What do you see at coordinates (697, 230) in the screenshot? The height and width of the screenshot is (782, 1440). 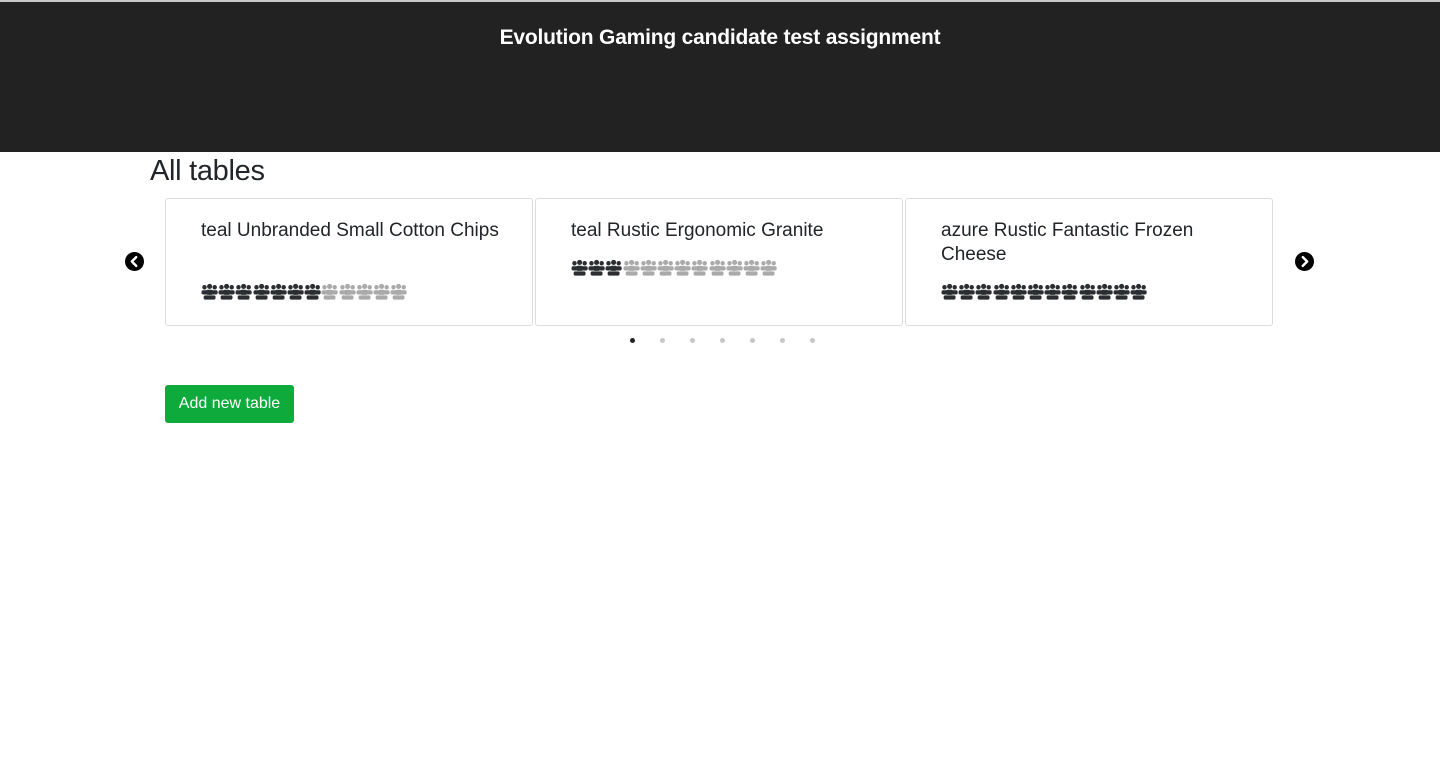 I see `table-card-title: teal Rustic Ergonomic Granite` at bounding box center [697, 230].